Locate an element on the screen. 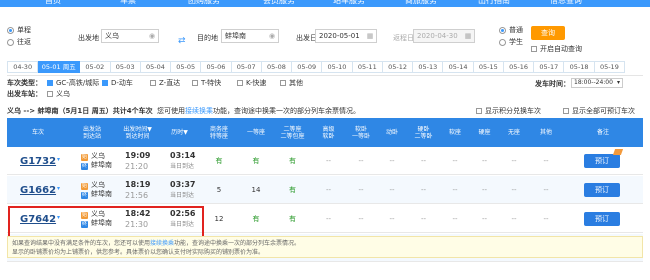 The height and width of the screenshot is (280, 650). from-station-filter-checkbox: 义乌 is located at coordinates (58, 94).